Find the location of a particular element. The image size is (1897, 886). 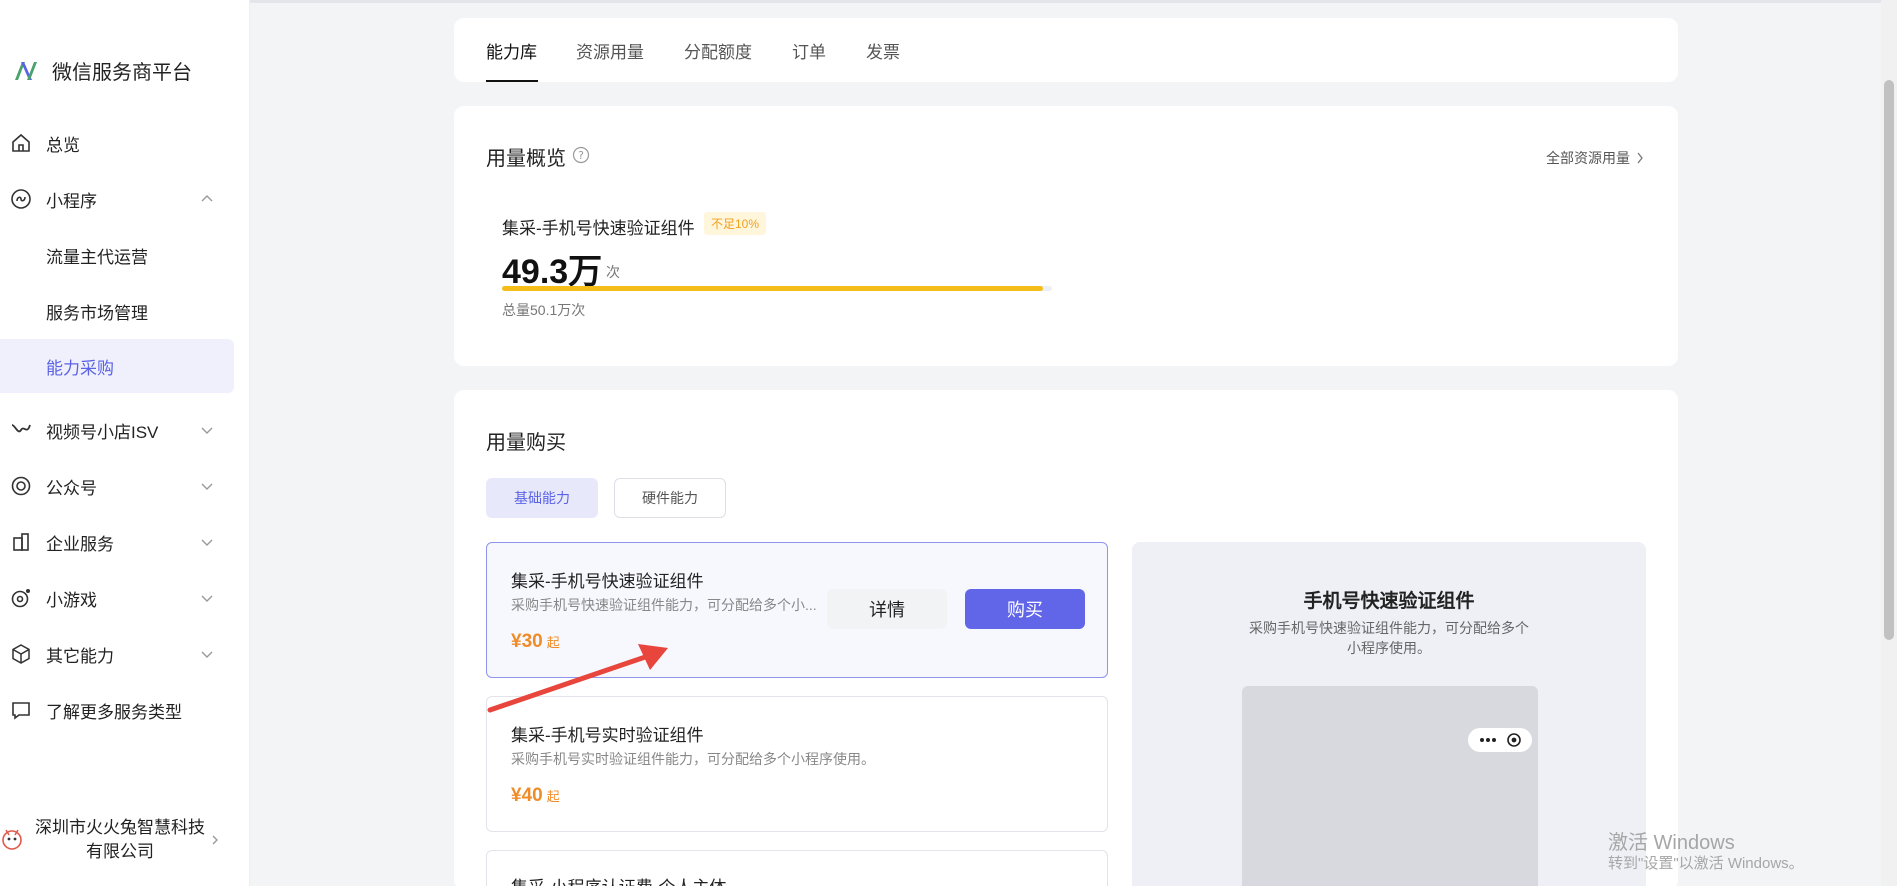

cube-icon is located at coordinates (21, 654).